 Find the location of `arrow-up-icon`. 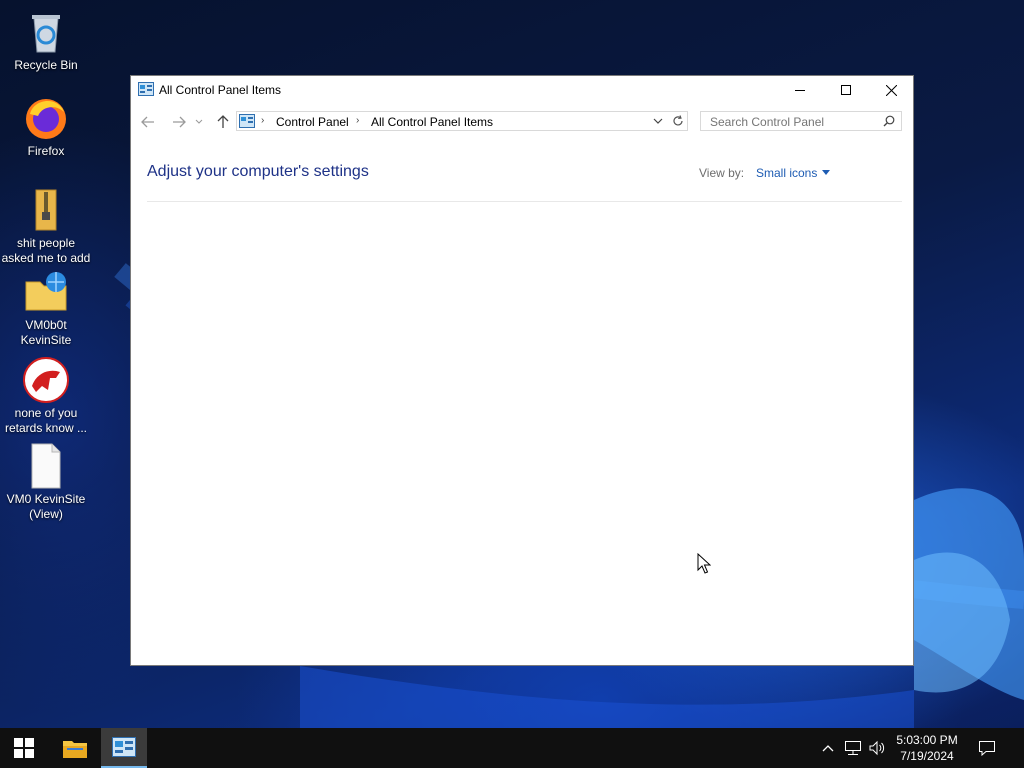

arrow-up-icon is located at coordinates (223, 121).